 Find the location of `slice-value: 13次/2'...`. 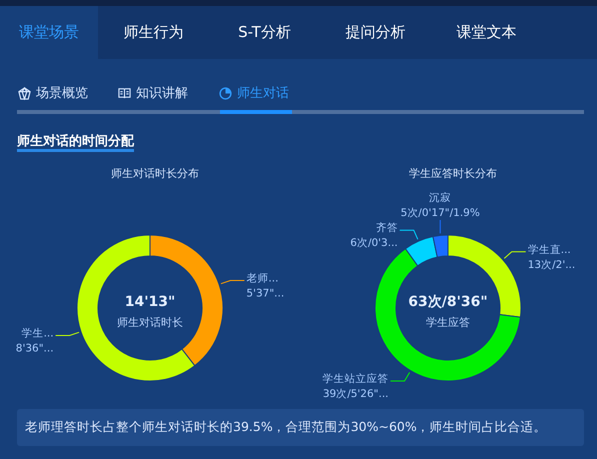

slice-value: 13次/2'... is located at coordinates (552, 264).